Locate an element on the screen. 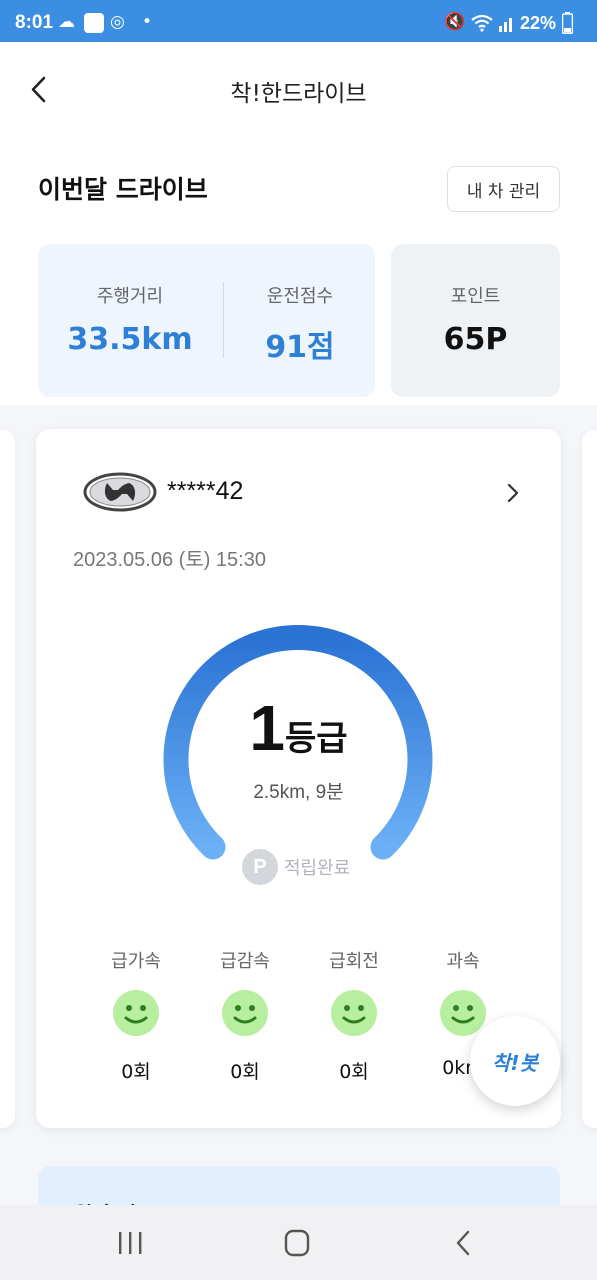 Image resolution: width=597 pixels, height=1280 pixels. driving-events: 급가속 0회 급감속 0회 급회전 0회 과속 0km is located at coordinates (301, 1015).